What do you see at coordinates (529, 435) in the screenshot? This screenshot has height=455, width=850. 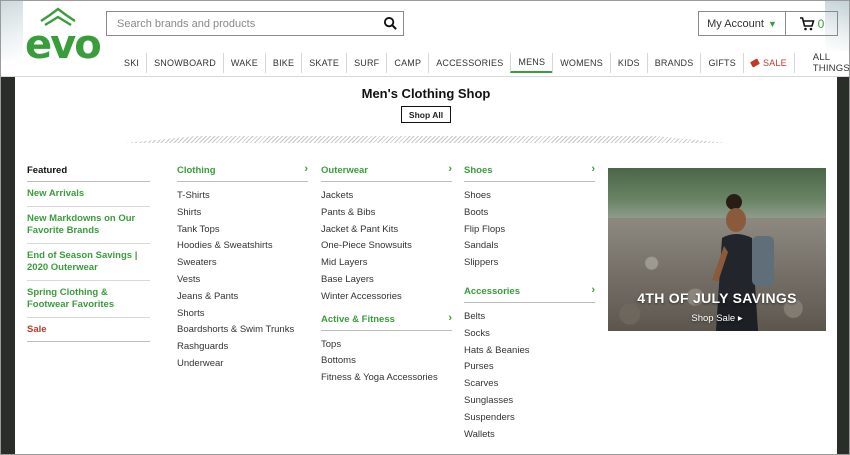 I see `menu-link: Wallets` at bounding box center [529, 435].